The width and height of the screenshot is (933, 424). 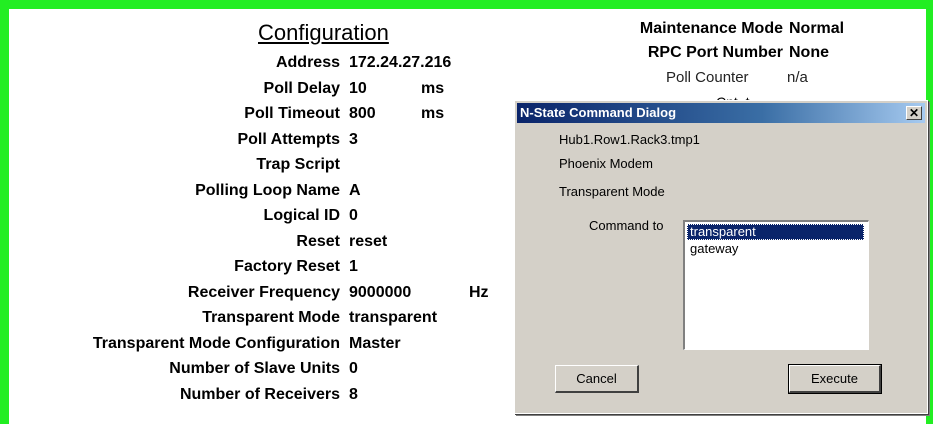 What do you see at coordinates (298, 164) in the screenshot?
I see `config-row-label: Trap Script` at bounding box center [298, 164].